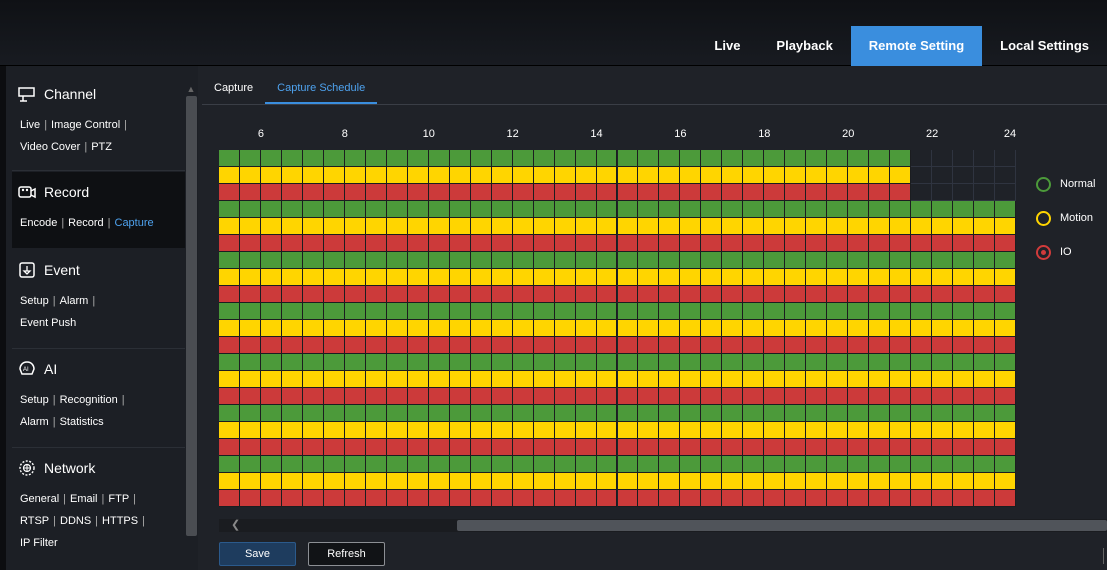 This screenshot has height=570, width=1107. I want to click on scroll-up-icon: ▲, so click(191, 89).